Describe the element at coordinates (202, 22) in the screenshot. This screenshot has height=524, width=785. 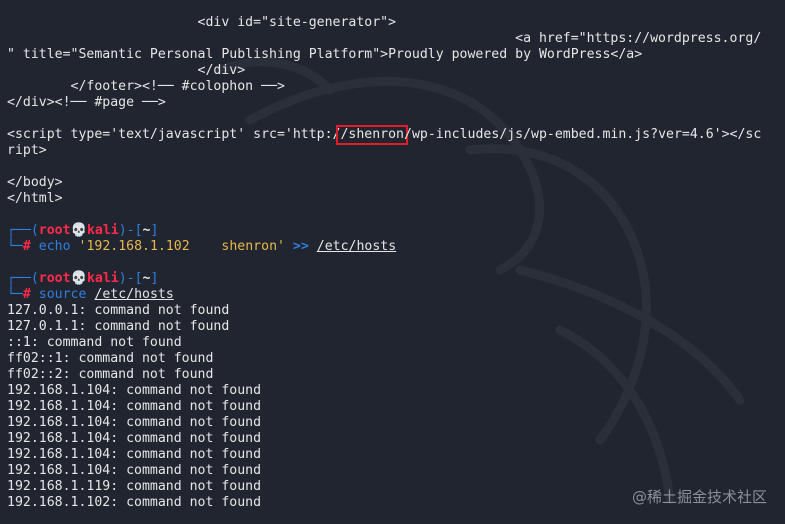
I see `html-source-line: <div id="site-generator">` at that location.